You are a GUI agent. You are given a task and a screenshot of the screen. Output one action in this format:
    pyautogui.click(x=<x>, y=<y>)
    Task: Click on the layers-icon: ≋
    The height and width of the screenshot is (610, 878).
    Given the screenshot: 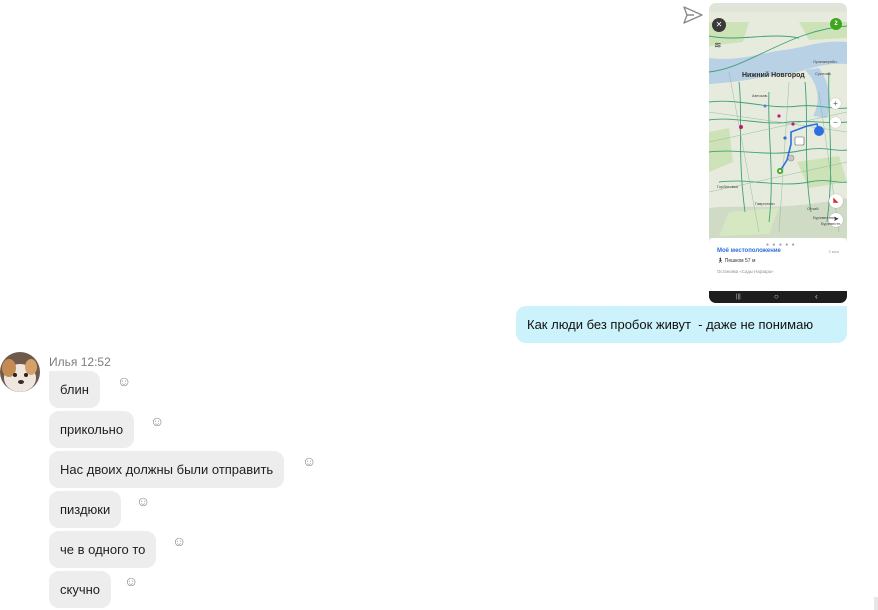 What is the action you would take?
    pyautogui.click(x=718, y=45)
    